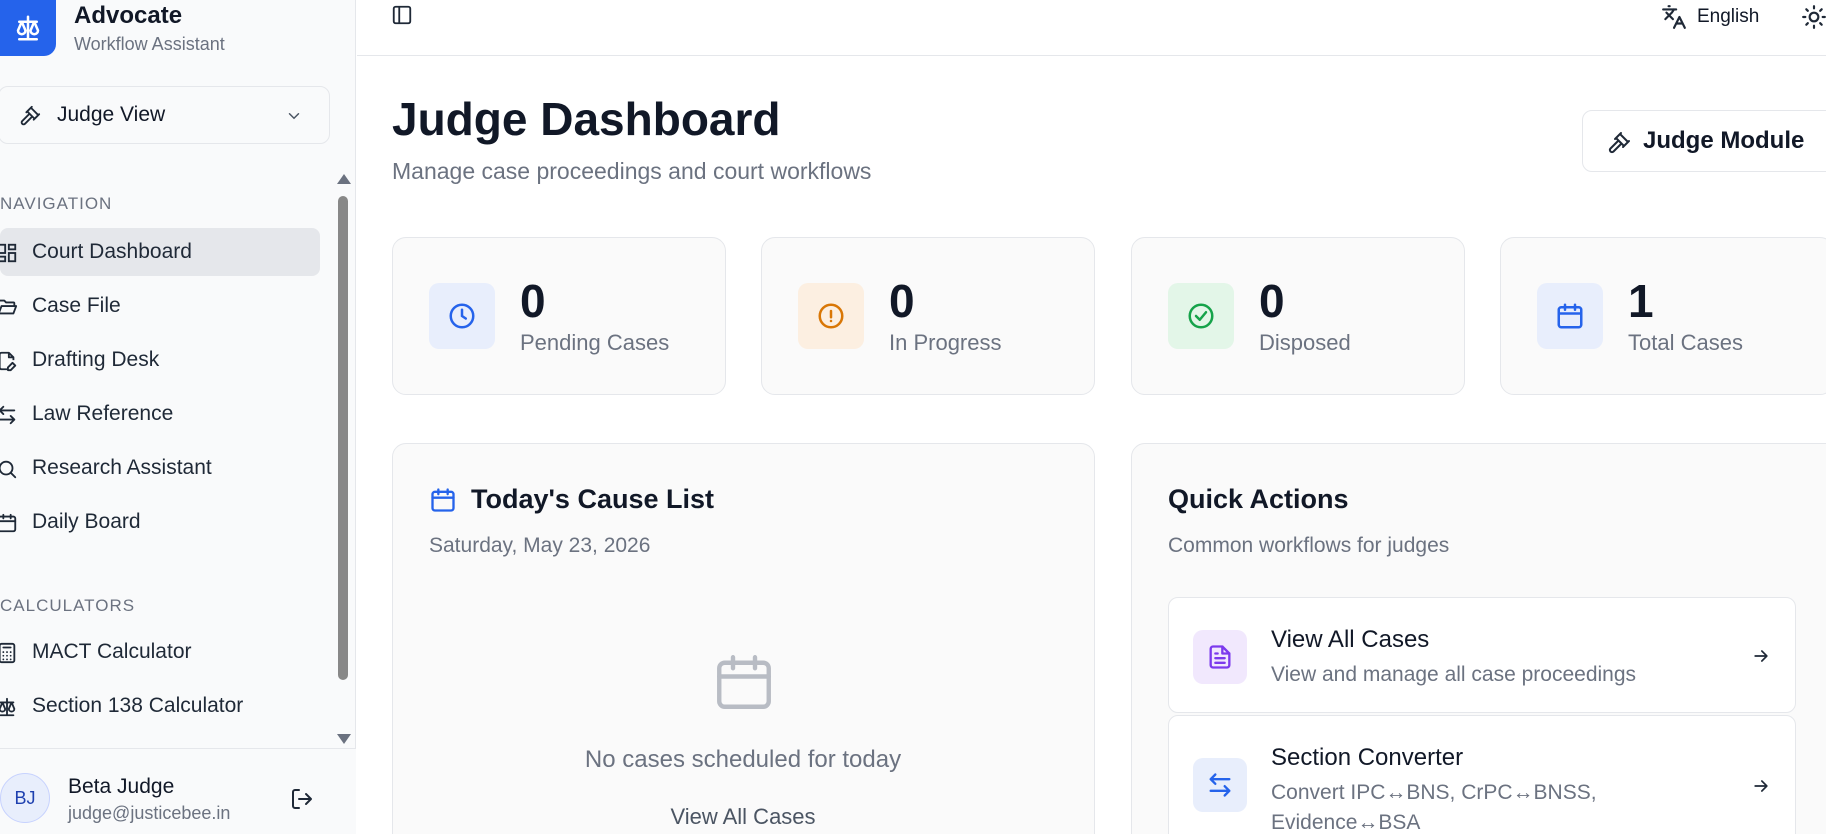  I want to click on scroll-thumb, so click(343, 438).